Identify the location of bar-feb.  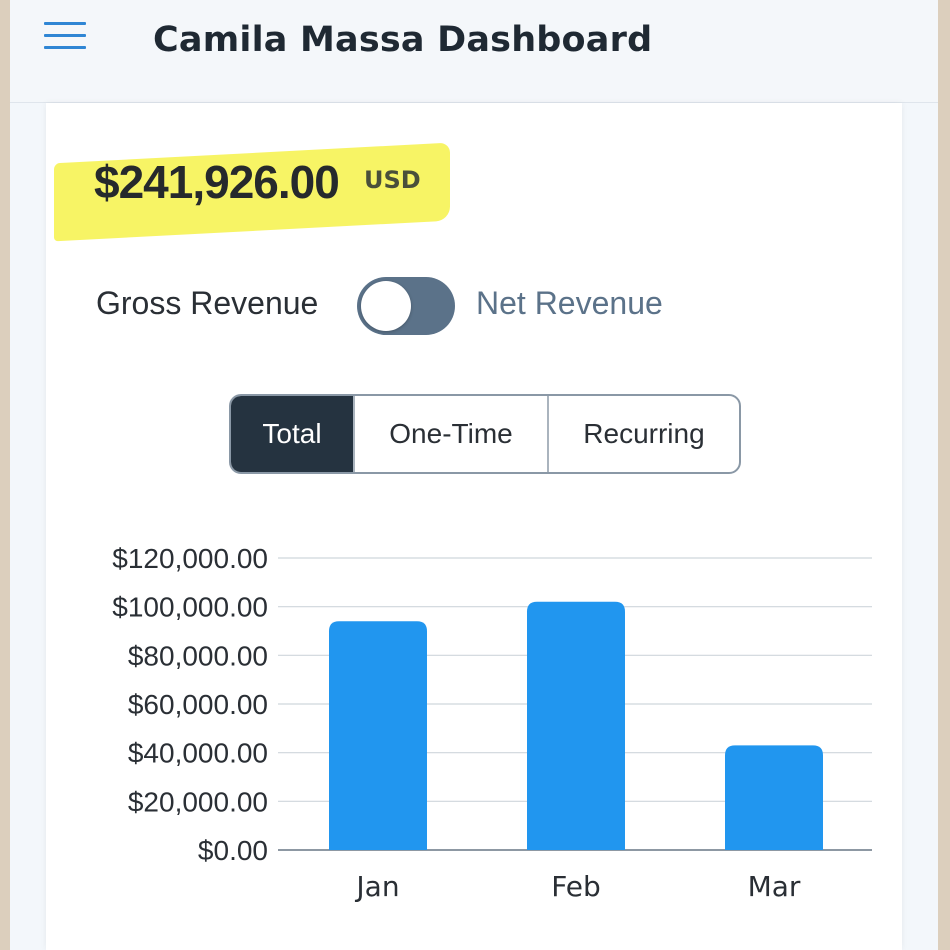
(576, 725).